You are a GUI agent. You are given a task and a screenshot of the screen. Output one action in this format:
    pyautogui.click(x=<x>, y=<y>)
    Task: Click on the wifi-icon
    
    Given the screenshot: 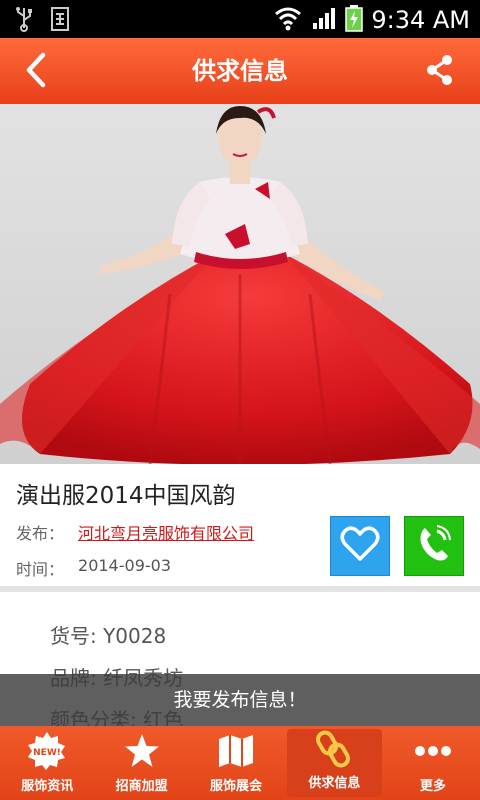 What is the action you would take?
    pyautogui.click(x=288, y=20)
    